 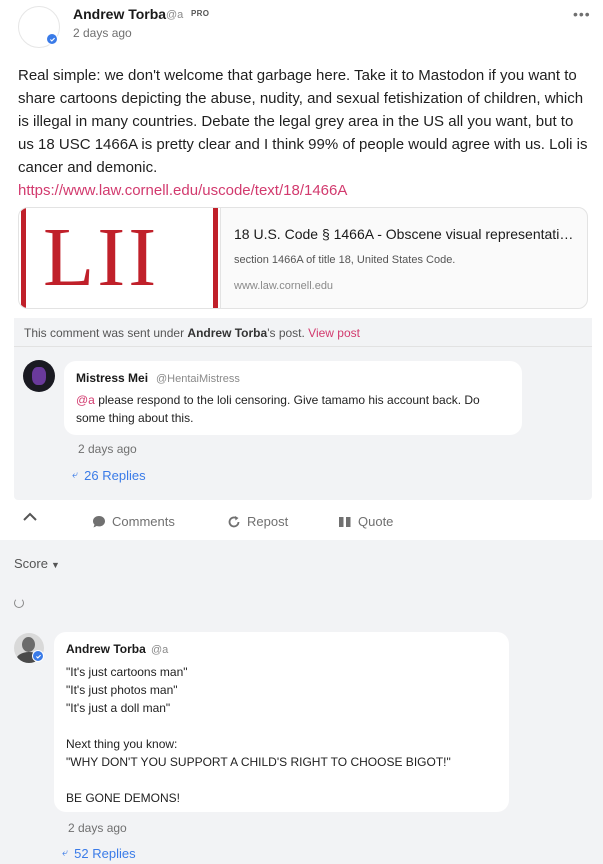 What do you see at coordinates (234, 522) in the screenshot?
I see `repost-icon` at bounding box center [234, 522].